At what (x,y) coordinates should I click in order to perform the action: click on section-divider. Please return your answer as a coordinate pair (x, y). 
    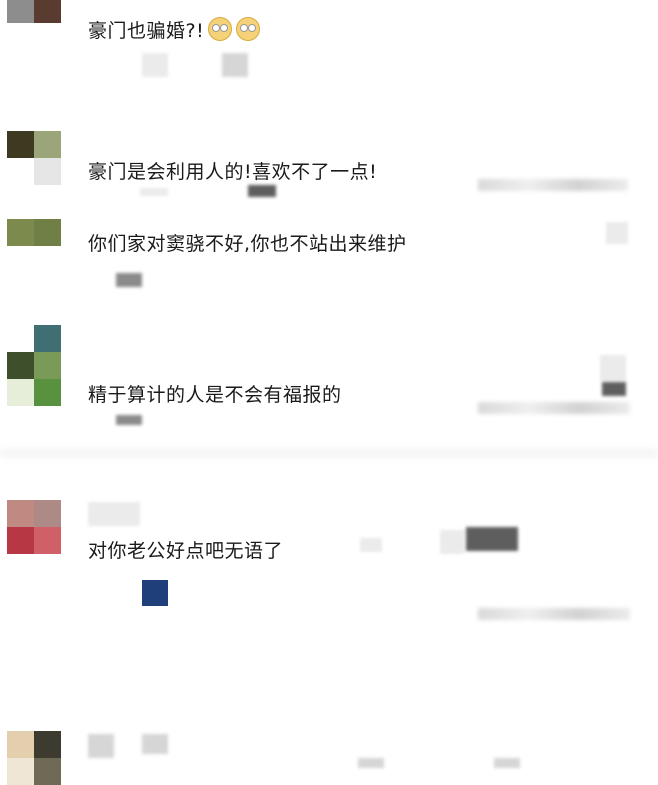
    Looking at the image, I should click on (329, 453).